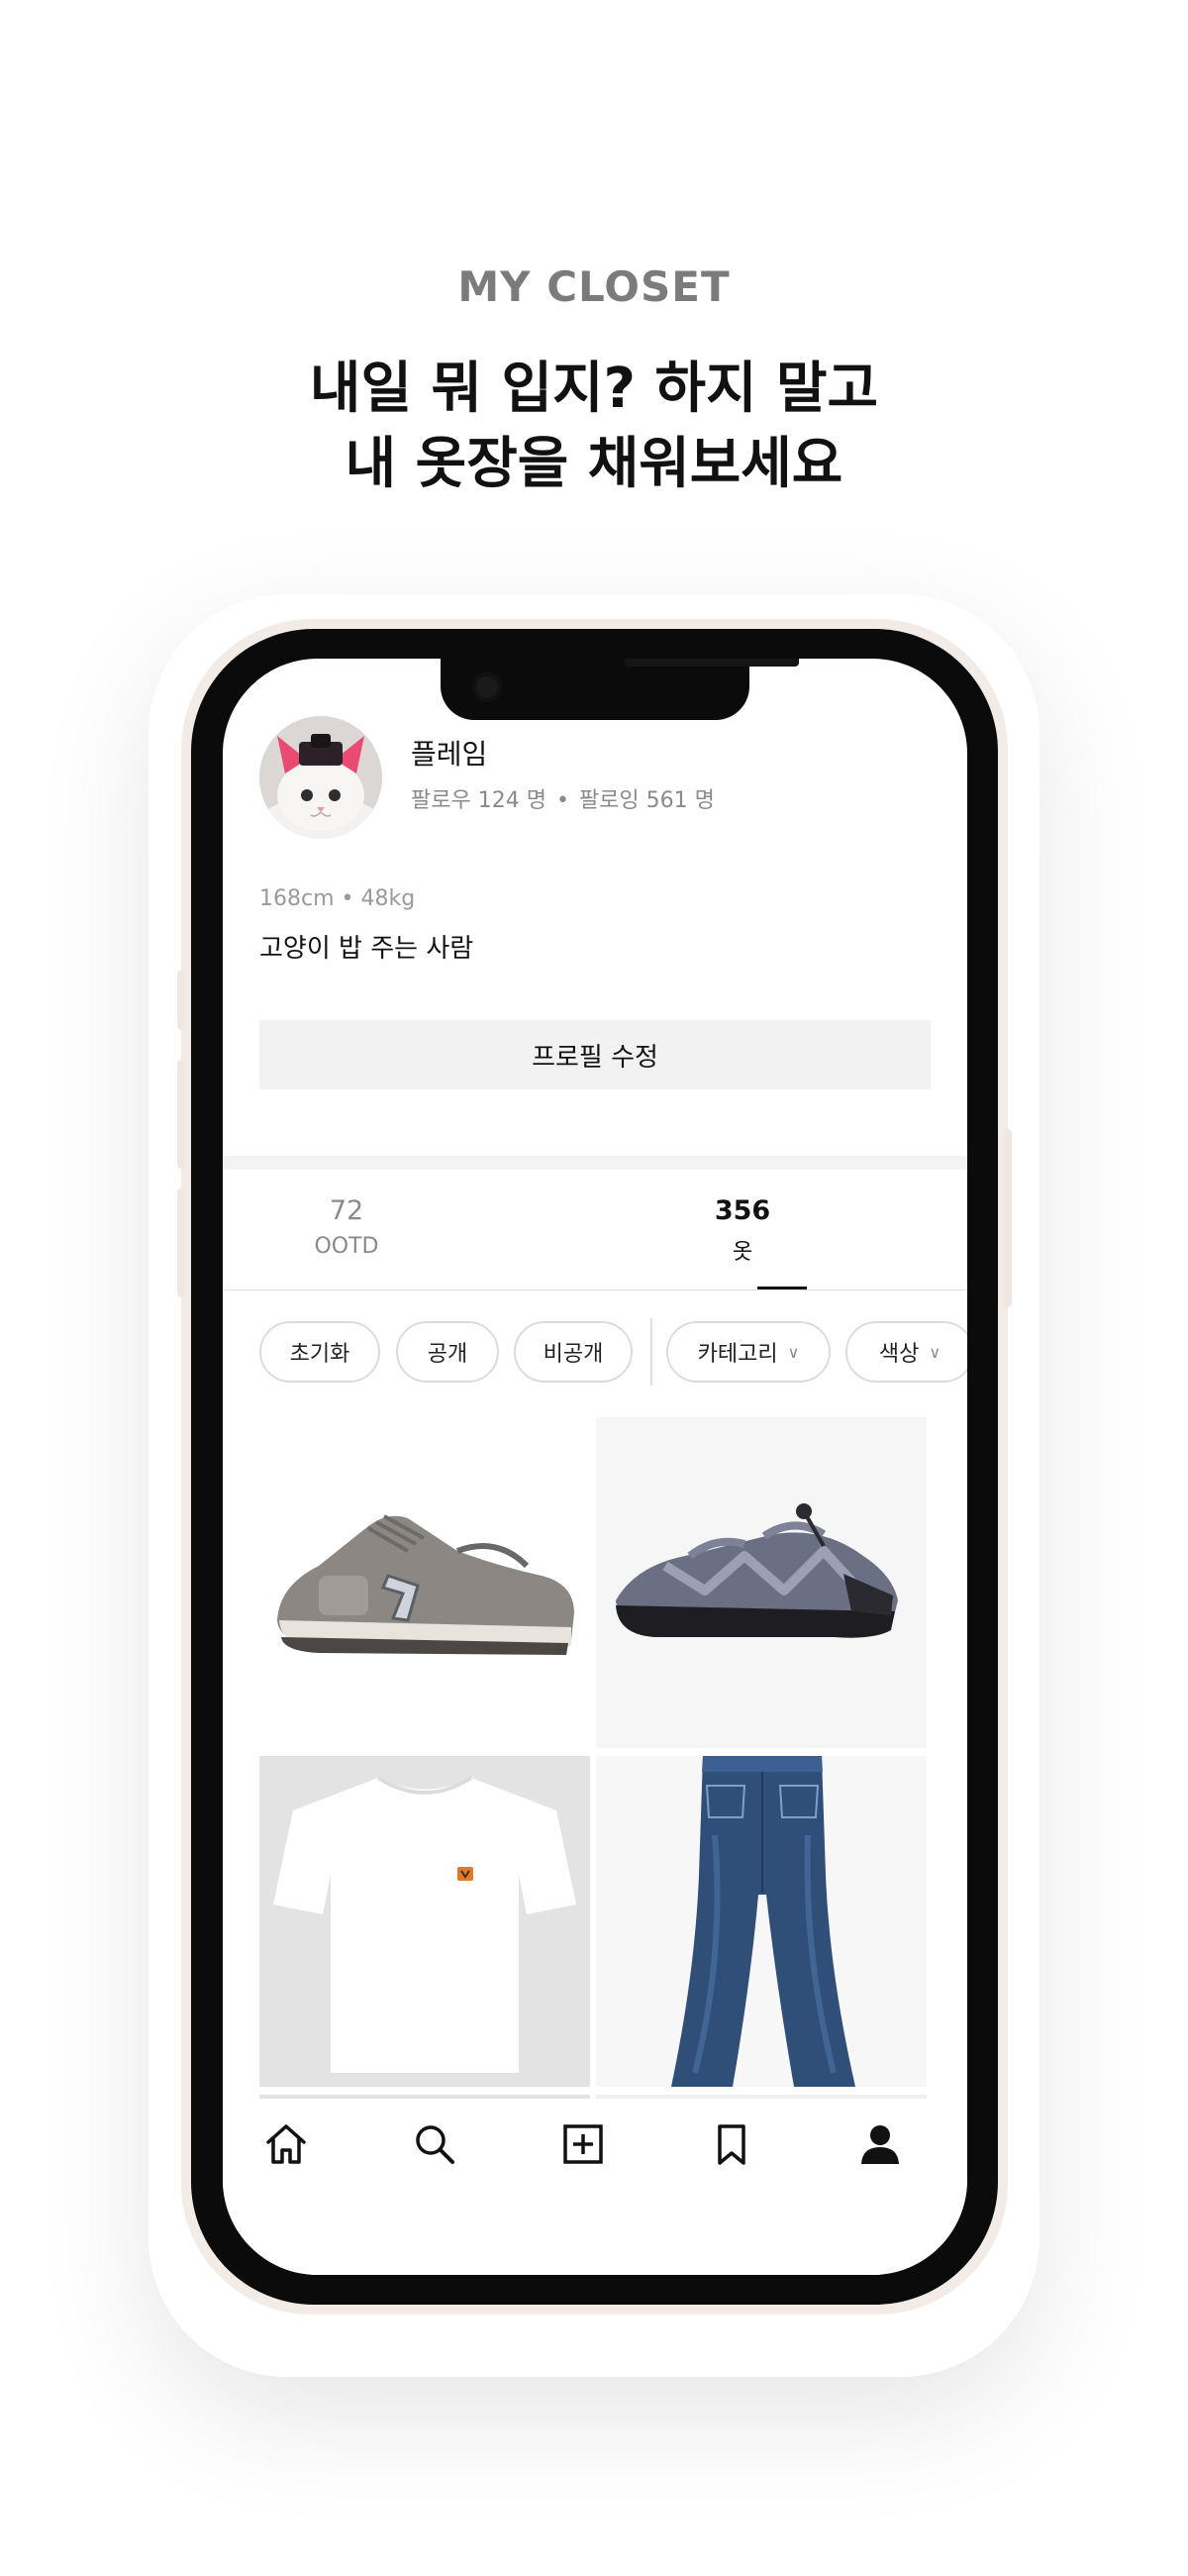 The width and height of the screenshot is (1188, 2576). What do you see at coordinates (595, 2187) in the screenshot?
I see `bottom-navigation` at bounding box center [595, 2187].